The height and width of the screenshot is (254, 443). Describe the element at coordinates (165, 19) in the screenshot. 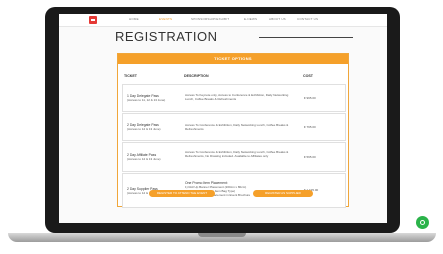

I see `nav-item-events: EVENTS` at that location.